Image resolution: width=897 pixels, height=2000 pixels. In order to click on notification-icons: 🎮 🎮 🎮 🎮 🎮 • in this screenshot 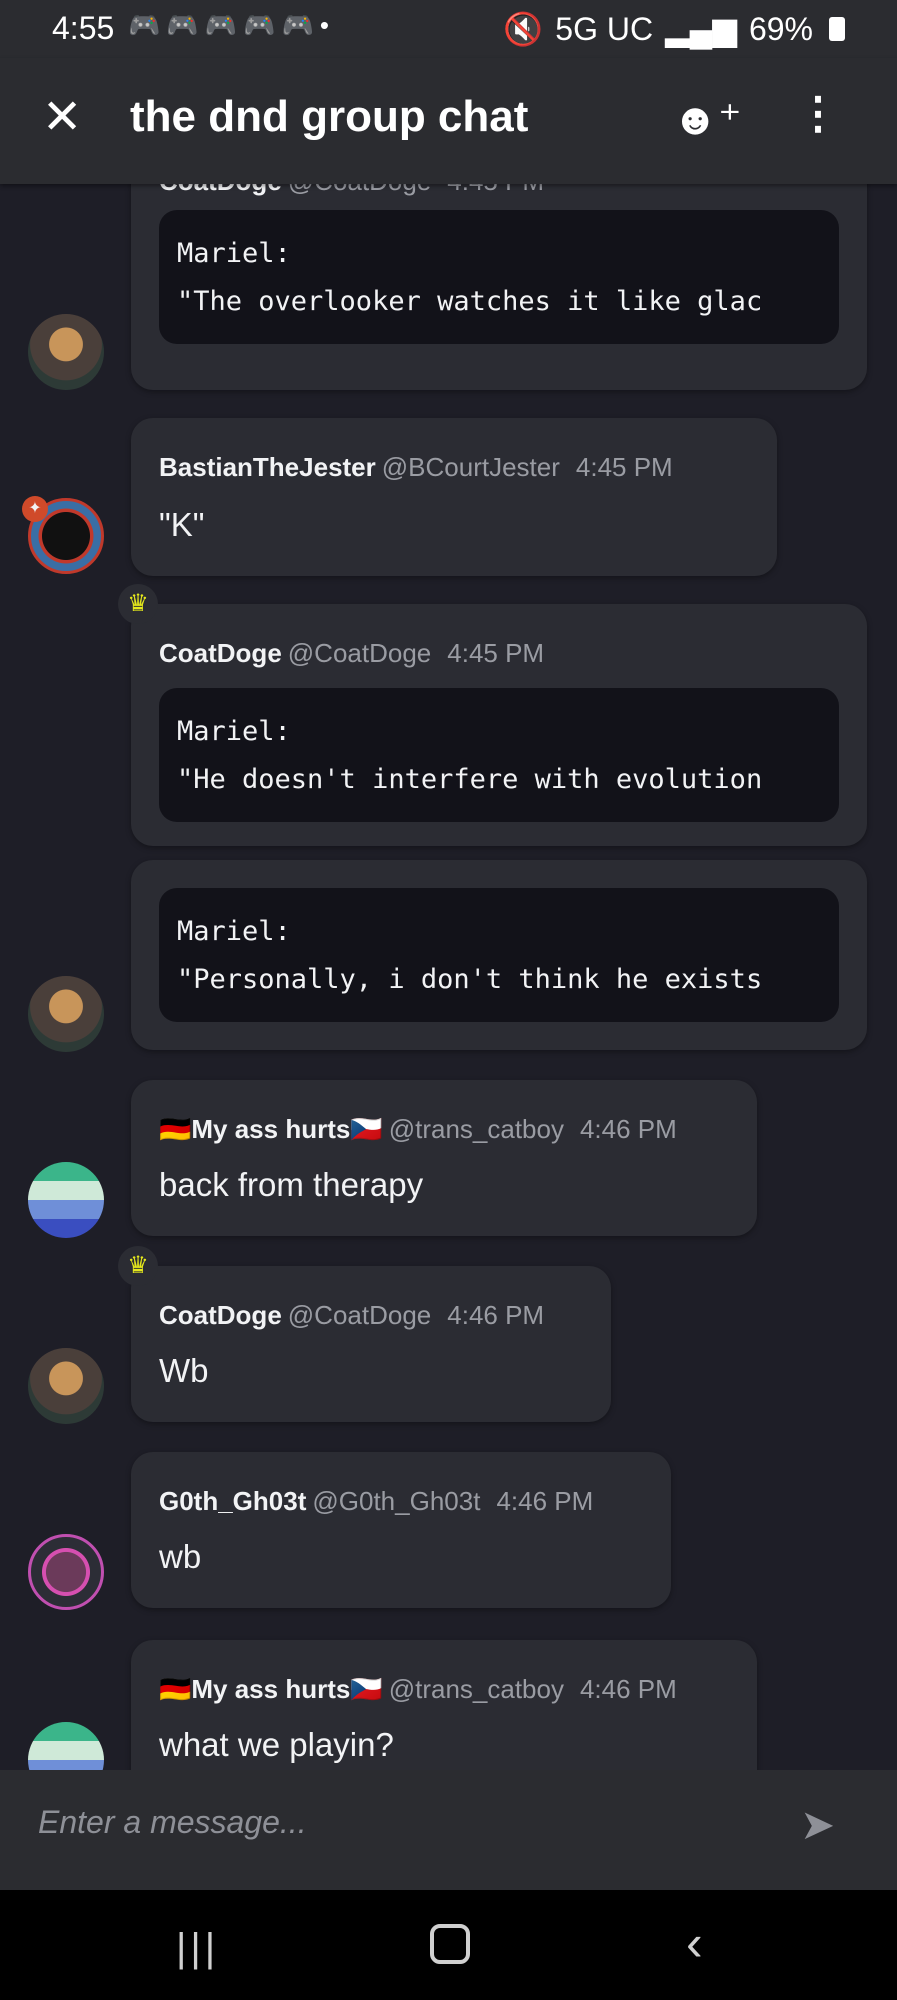, I will do `click(228, 25)`.